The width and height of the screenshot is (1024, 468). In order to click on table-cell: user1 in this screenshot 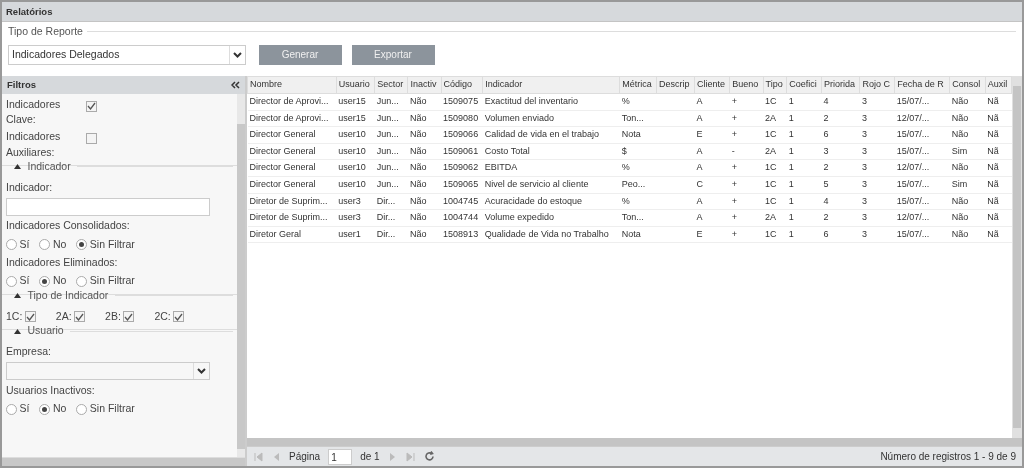, I will do `click(355, 234)`.